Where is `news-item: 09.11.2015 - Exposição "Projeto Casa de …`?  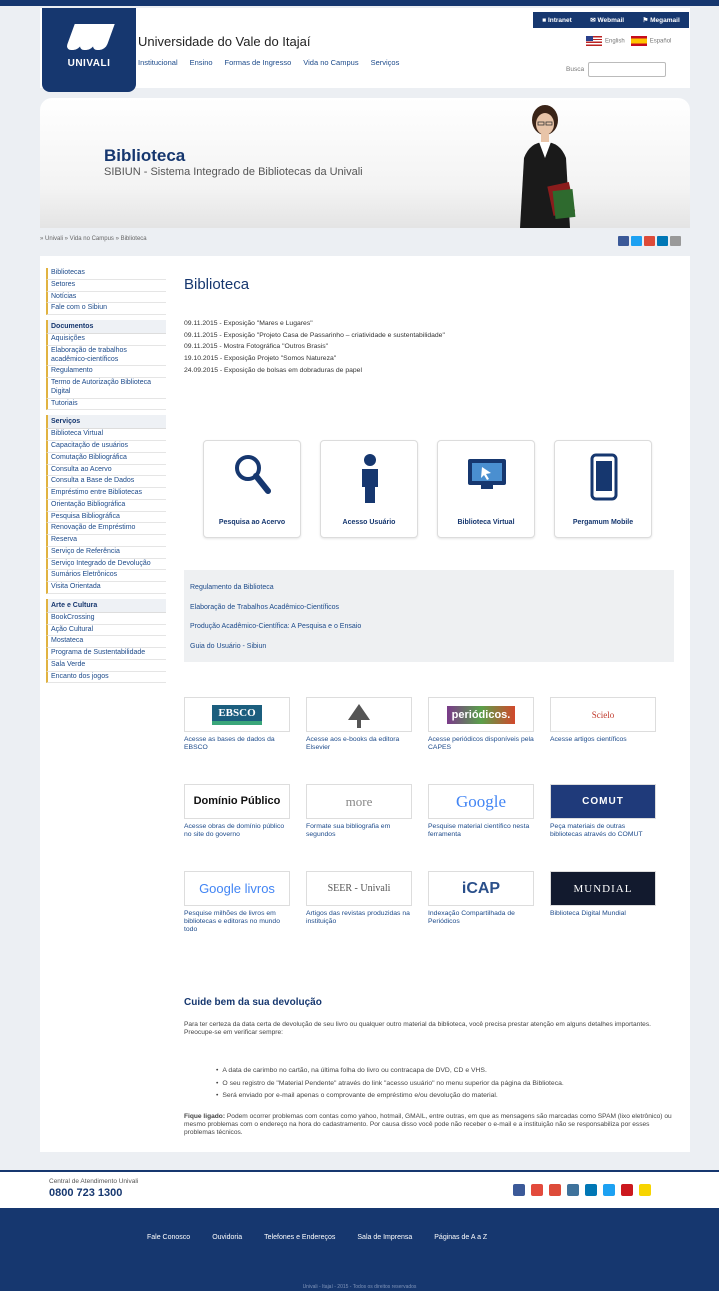 news-item: 09.11.2015 - Exposição "Projeto Casa de … is located at coordinates (314, 336).